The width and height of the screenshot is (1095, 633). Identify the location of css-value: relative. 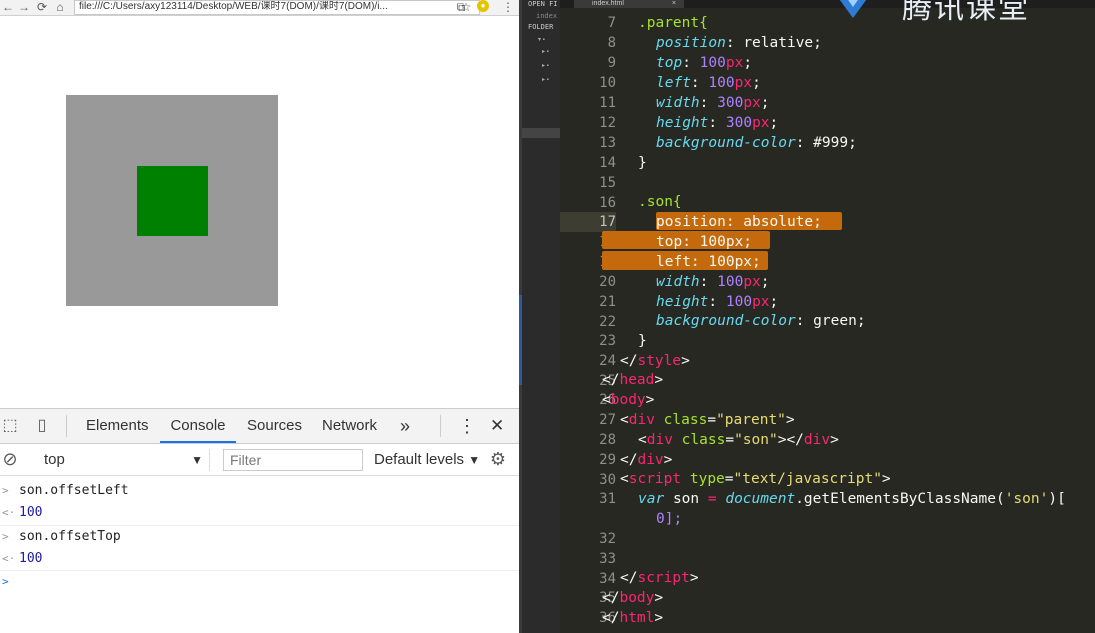
(778, 43).